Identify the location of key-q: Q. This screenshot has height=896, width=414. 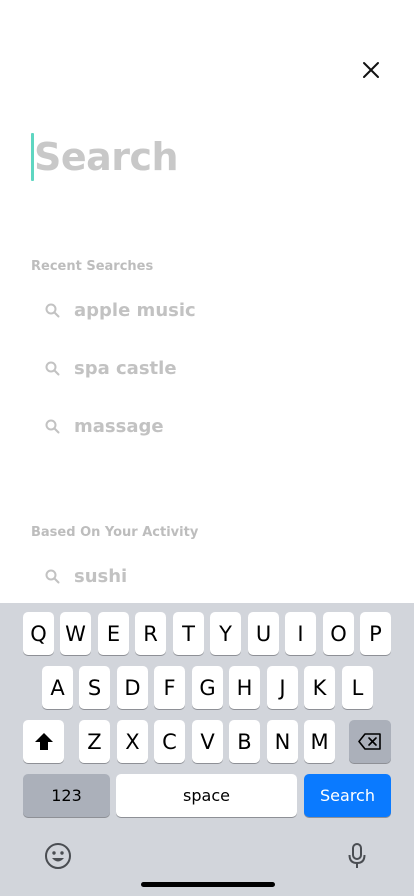
(38, 633).